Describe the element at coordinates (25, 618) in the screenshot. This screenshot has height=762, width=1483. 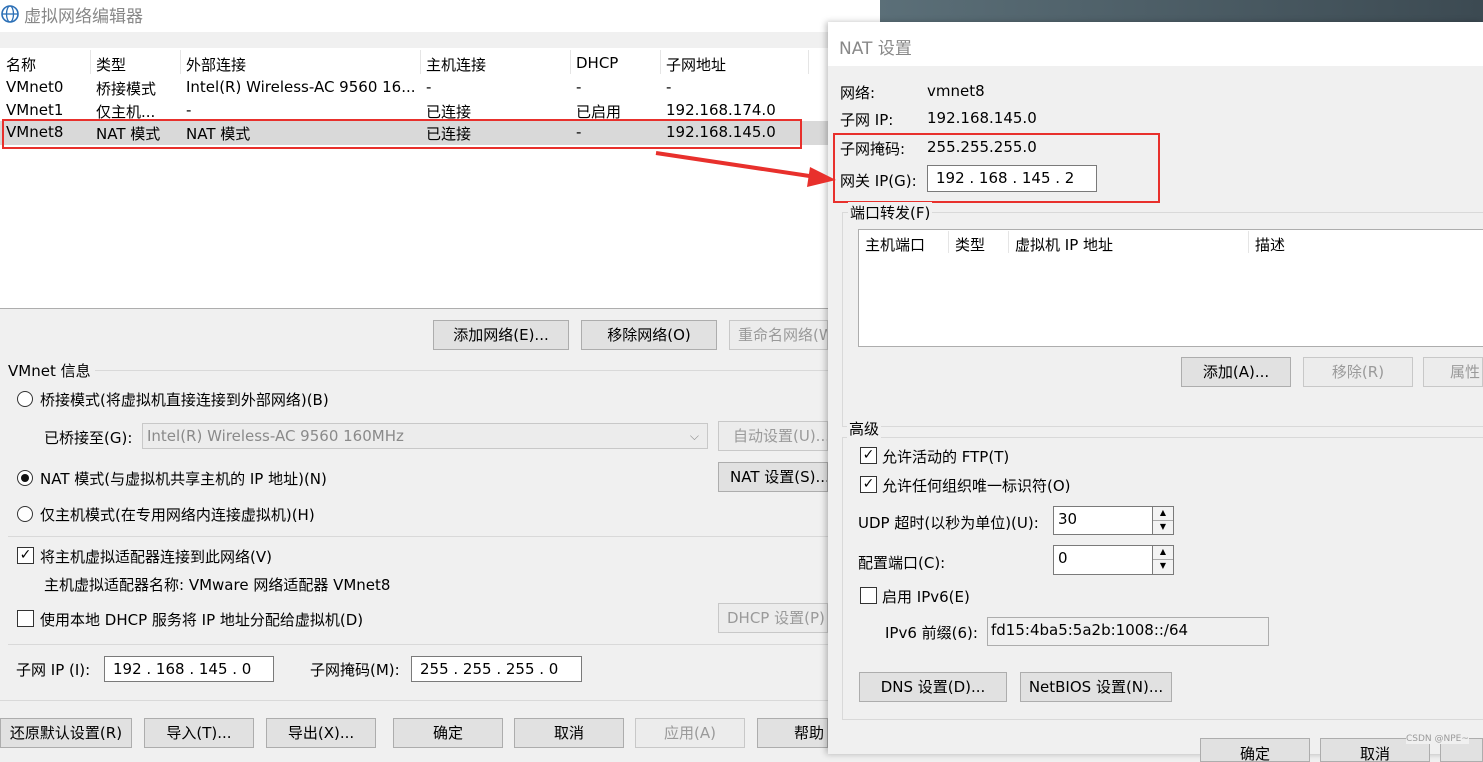
I see `use-dhcp-checkbox` at that location.